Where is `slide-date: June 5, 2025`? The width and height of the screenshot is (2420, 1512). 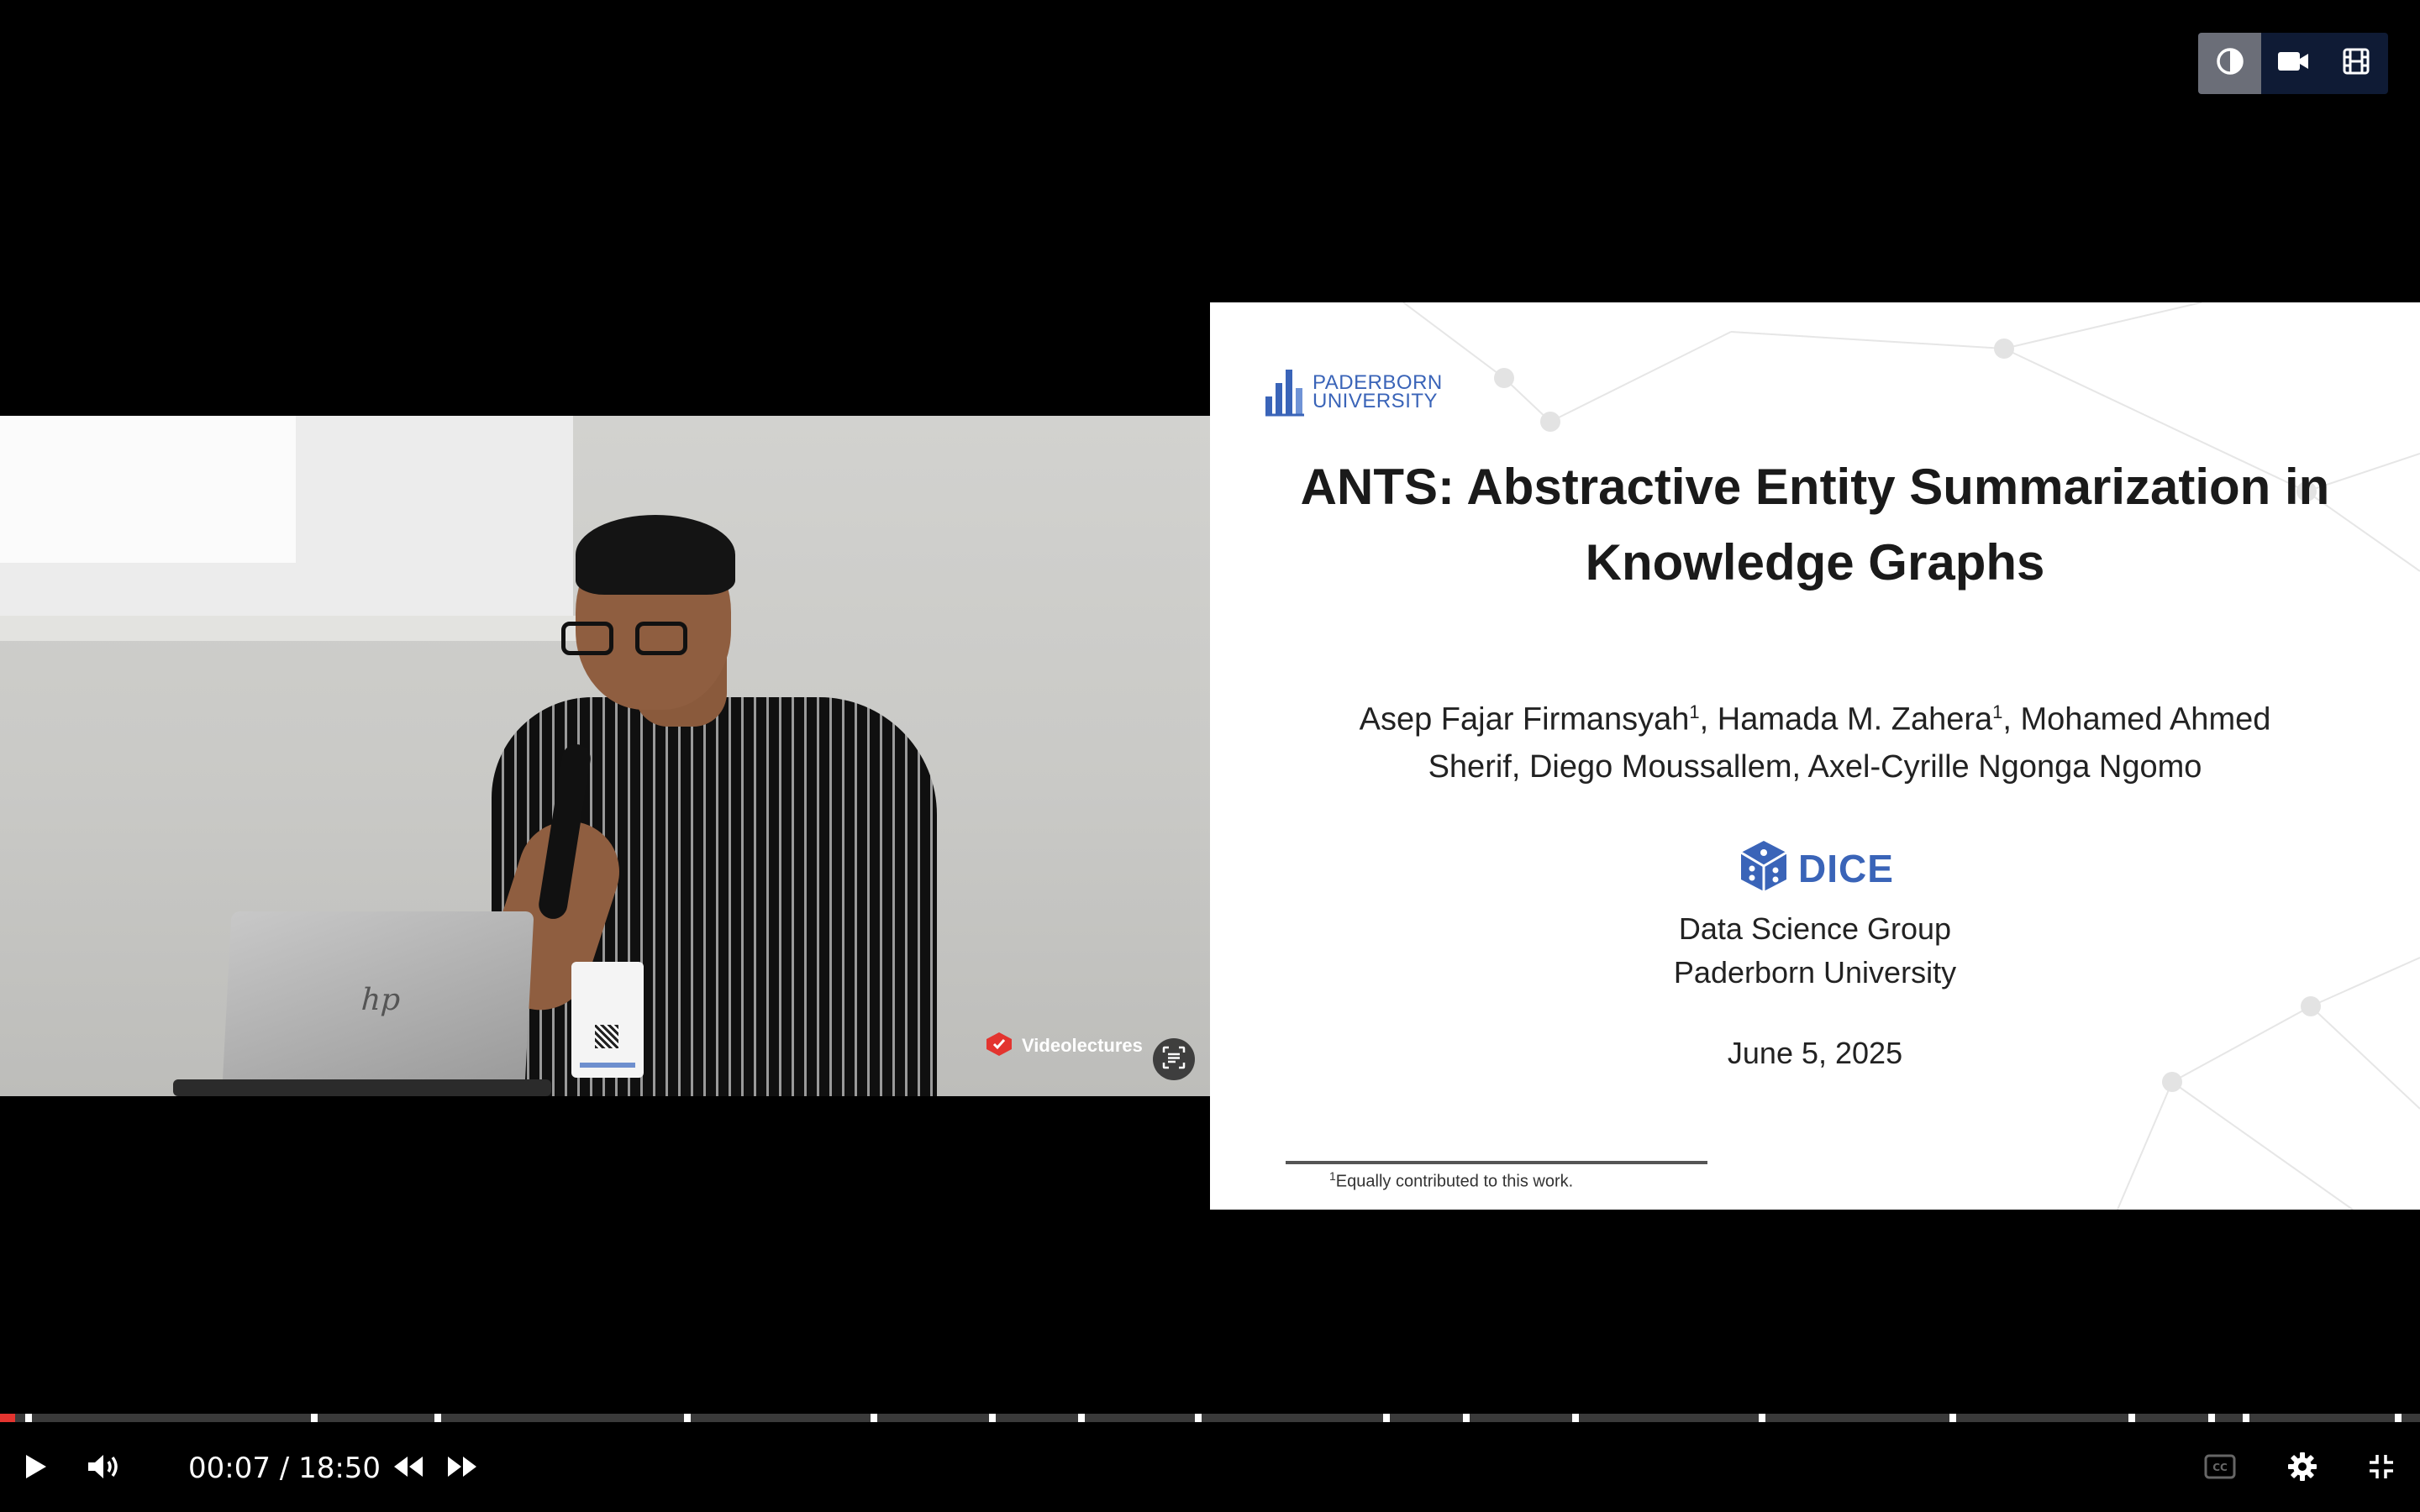 slide-date: June 5, 2025 is located at coordinates (1815, 1053).